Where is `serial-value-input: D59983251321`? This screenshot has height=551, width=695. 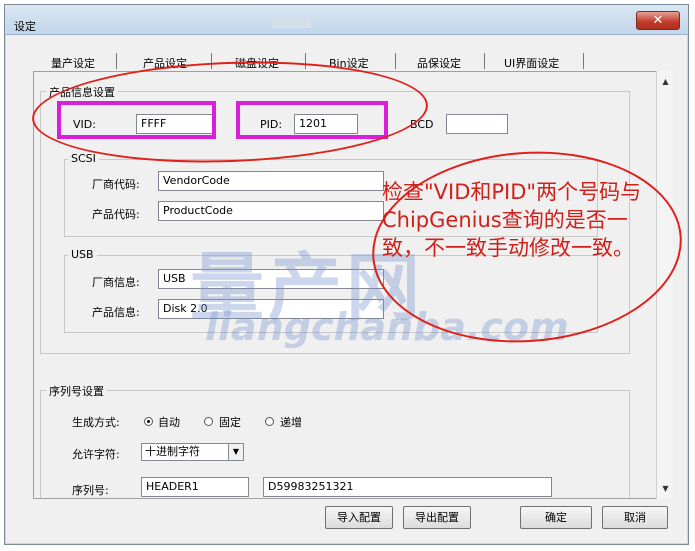
serial-value-input: D59983251321 is located at coordinates (407, 487).